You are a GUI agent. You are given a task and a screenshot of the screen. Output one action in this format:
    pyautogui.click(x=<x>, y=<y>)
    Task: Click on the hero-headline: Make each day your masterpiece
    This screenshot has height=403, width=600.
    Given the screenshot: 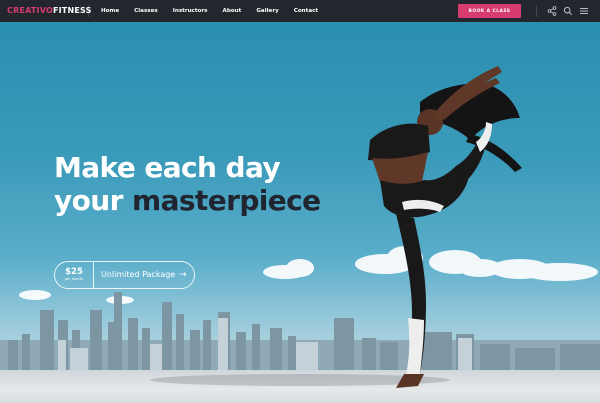 What is the action you would take?
    pyautogui.click(x=187, y=184)
    